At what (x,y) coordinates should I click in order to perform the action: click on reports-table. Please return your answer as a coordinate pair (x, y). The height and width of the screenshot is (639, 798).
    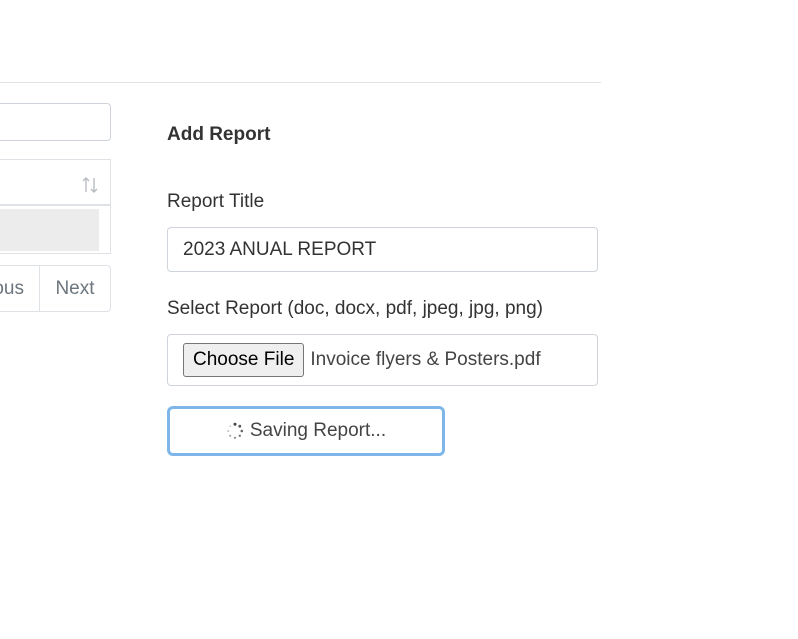
    Looking at the image, I should click on (55, 206).